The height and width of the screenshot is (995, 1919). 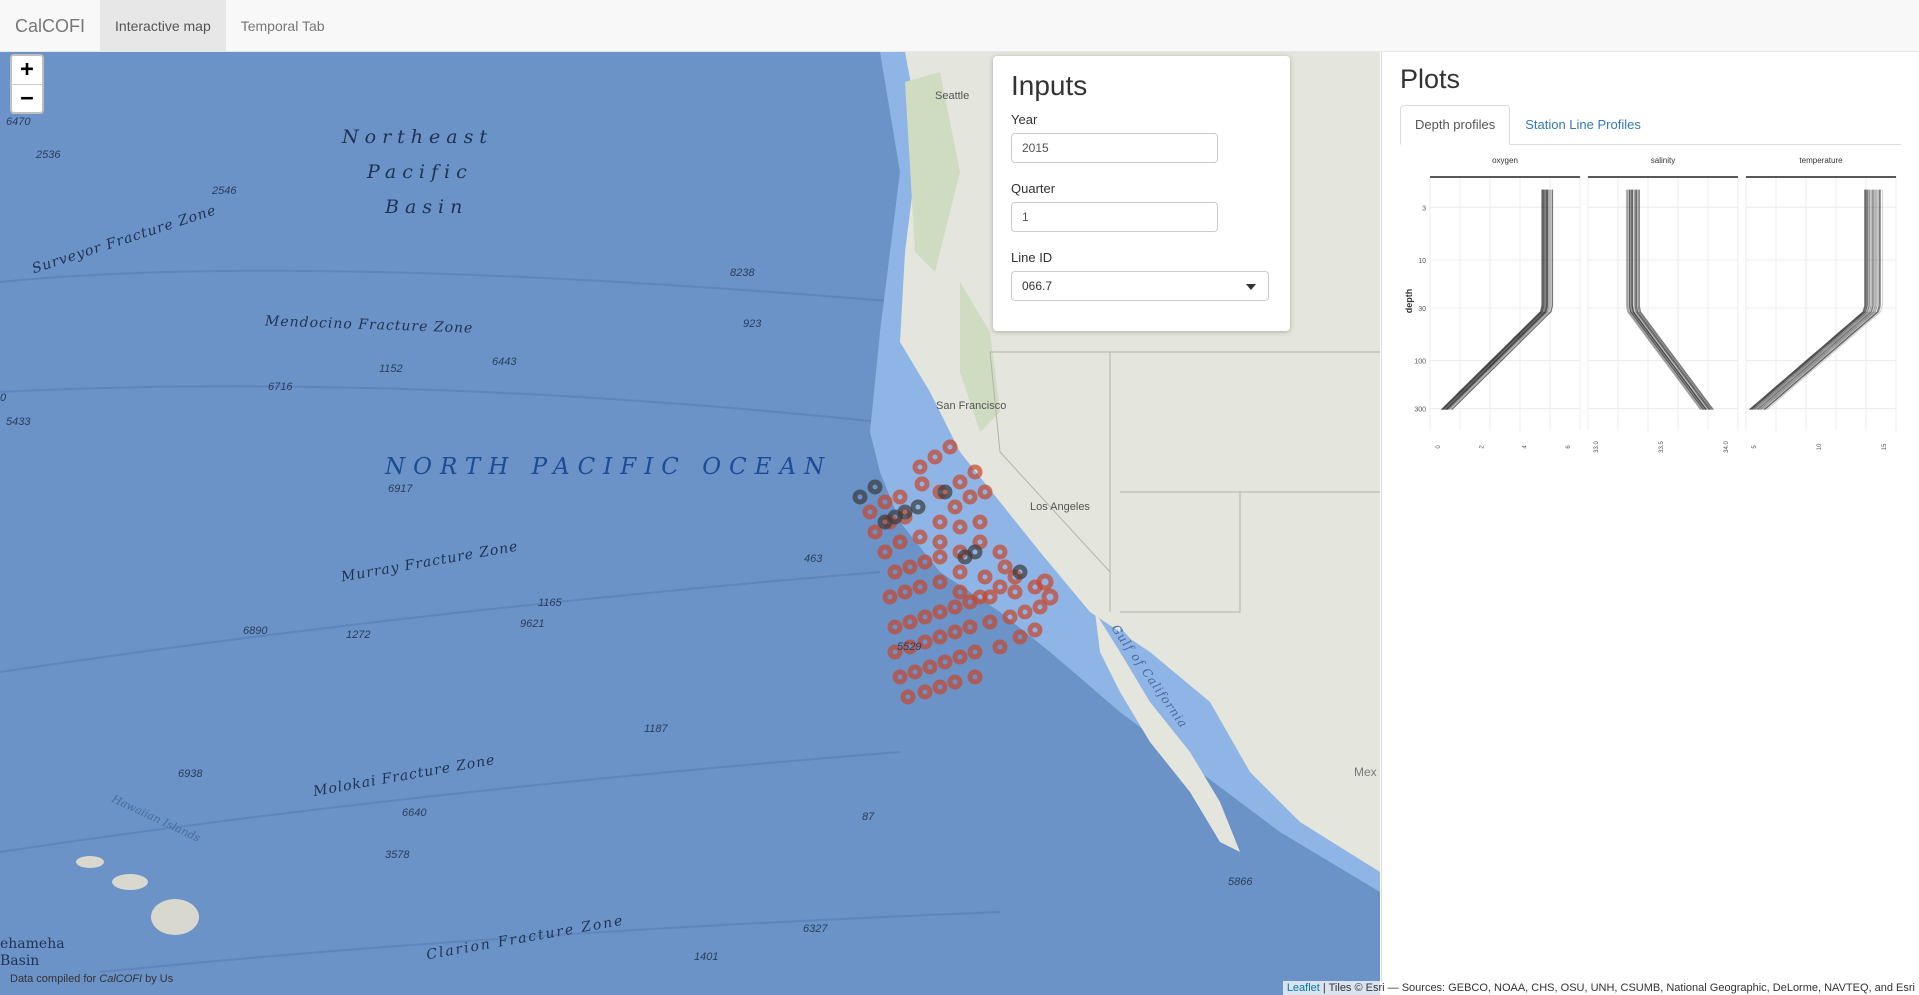 What do you see at coordinates (1114, 217) in the screenshot?
I see `quarter-input: 1` at bounding box center [1114, 217].